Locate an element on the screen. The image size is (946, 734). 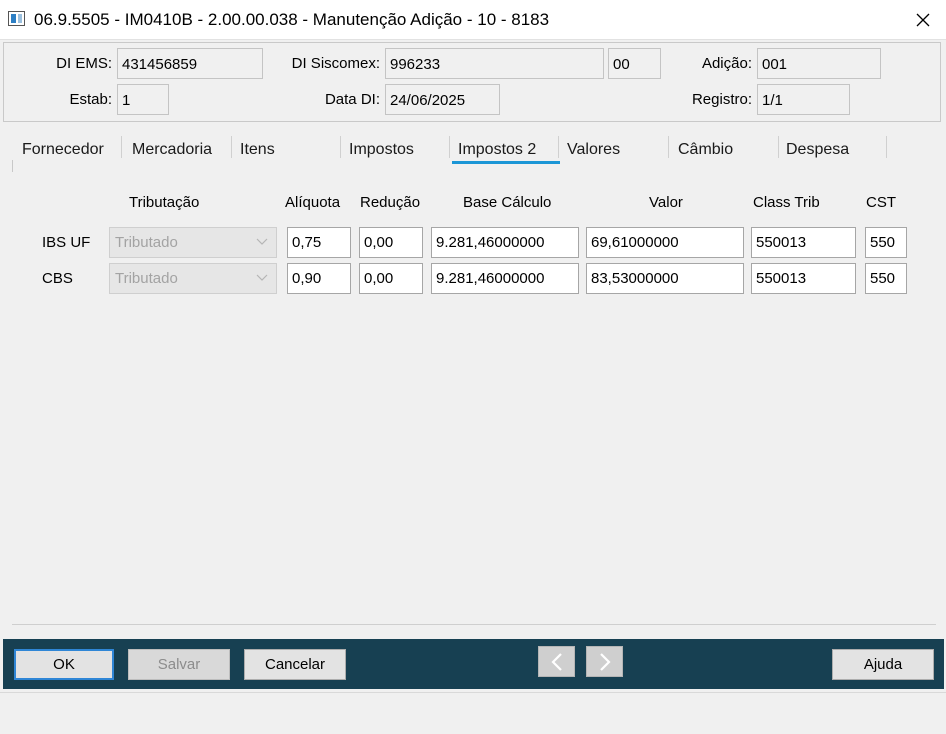
valor-field: 69,61000000 is located at coordinates (665, 242).